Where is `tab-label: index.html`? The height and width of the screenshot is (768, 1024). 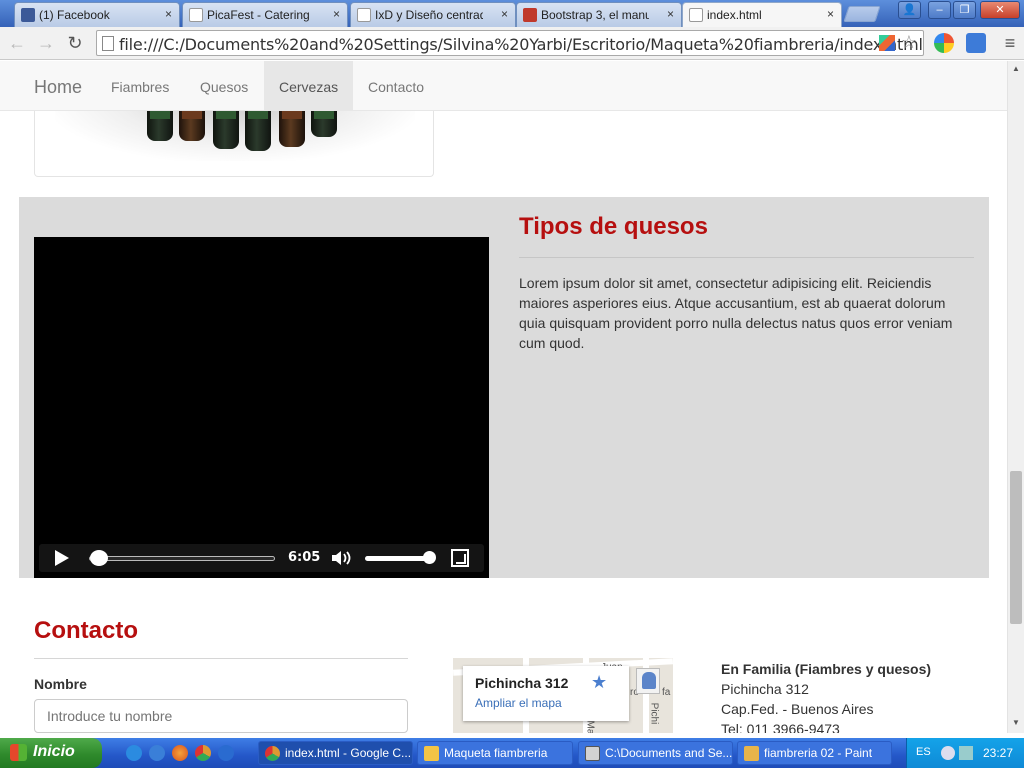 tab-label: index.html is located at coordinates (734, 15).